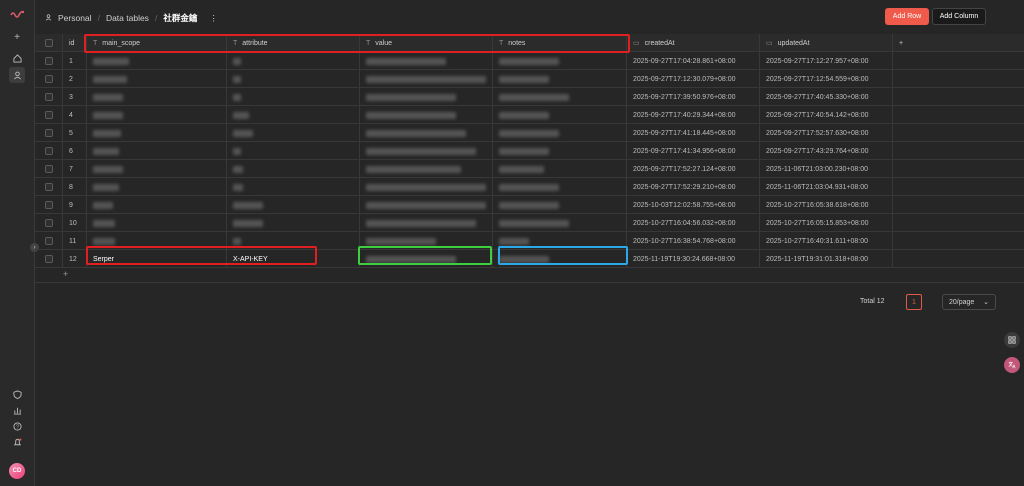 This screenshot has height=486, width=1024. Describe the element at coordinates (293, 43) in the screenshot. I see `column-header-attribute: Tattribute` at that location.